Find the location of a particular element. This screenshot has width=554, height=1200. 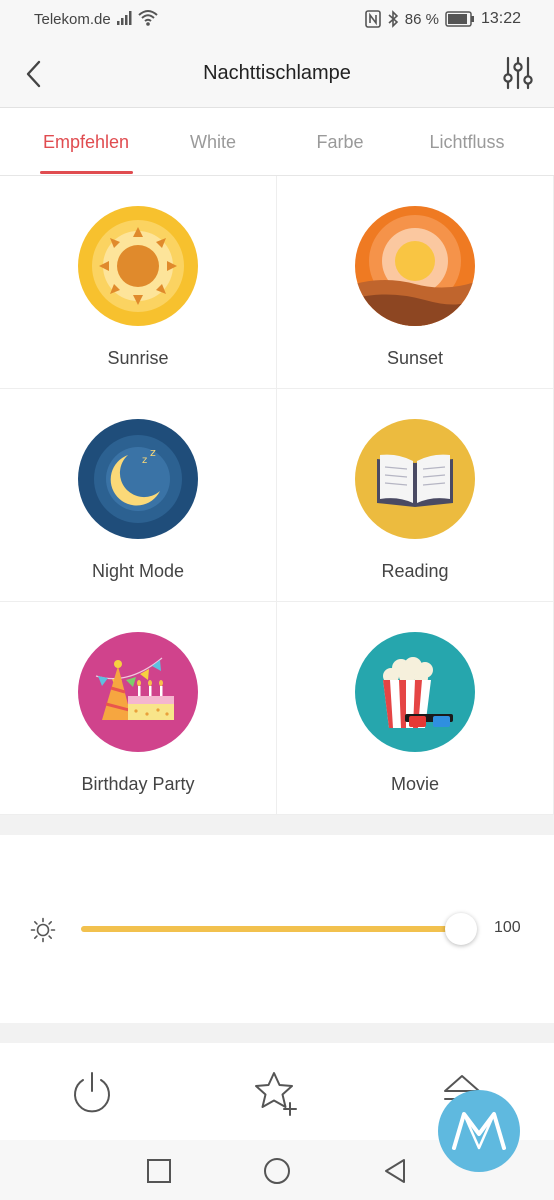

wifi-icon is located at coordinates (148, 18).